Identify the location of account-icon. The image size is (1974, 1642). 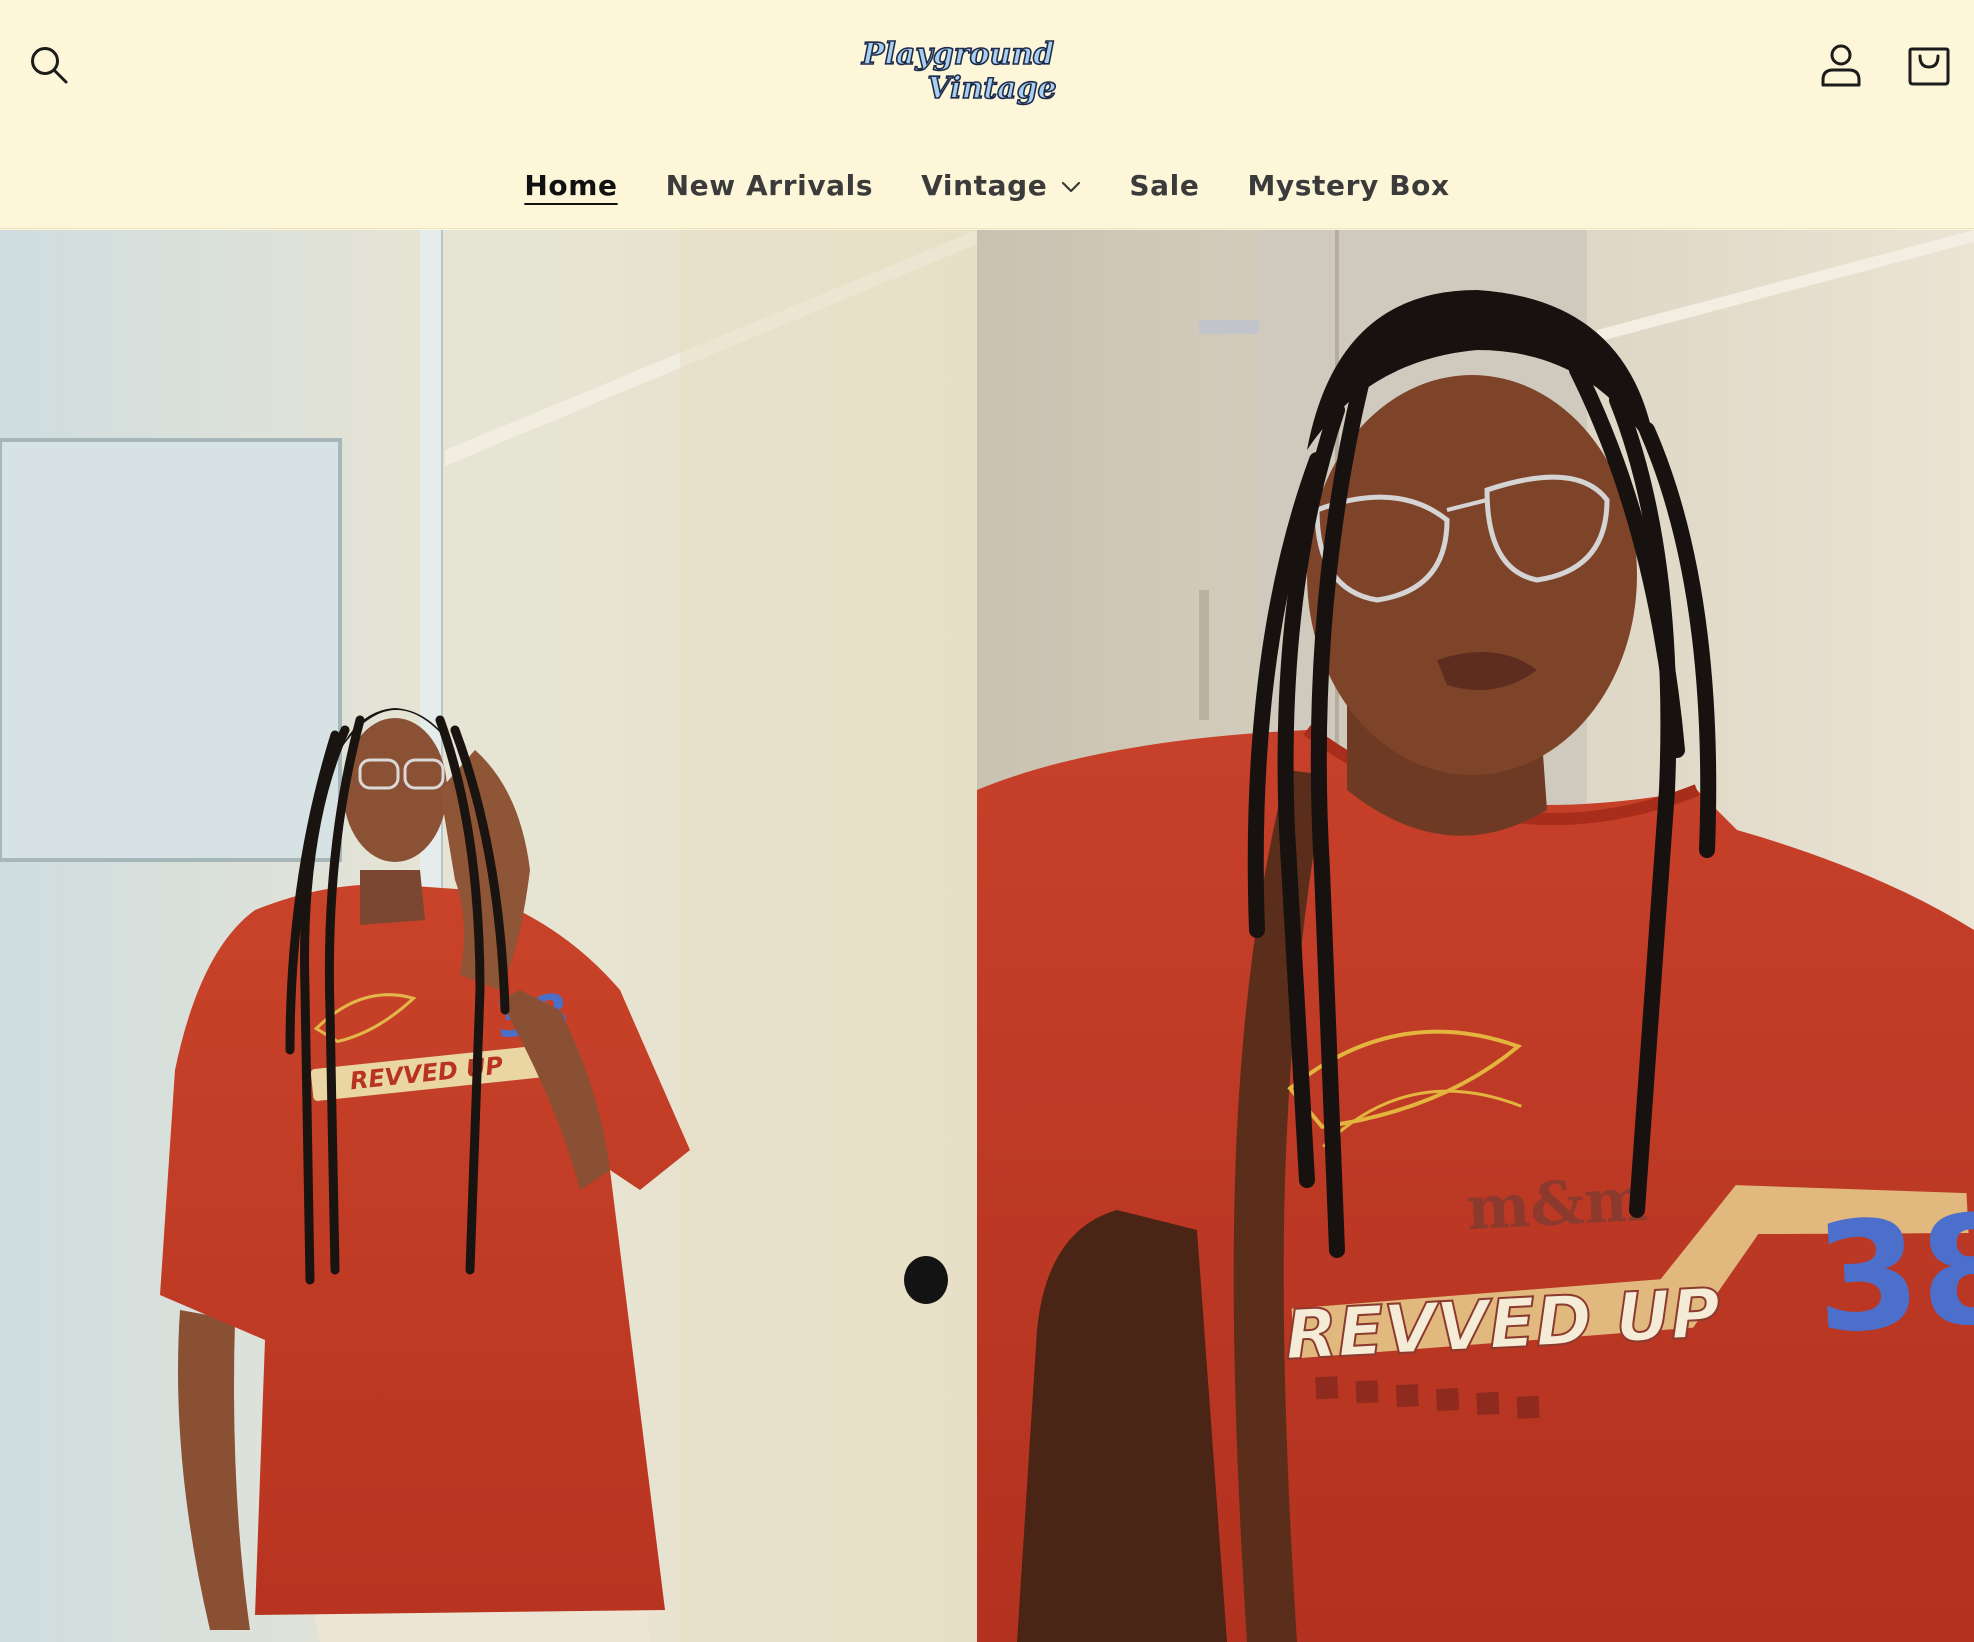
(1841, 67).